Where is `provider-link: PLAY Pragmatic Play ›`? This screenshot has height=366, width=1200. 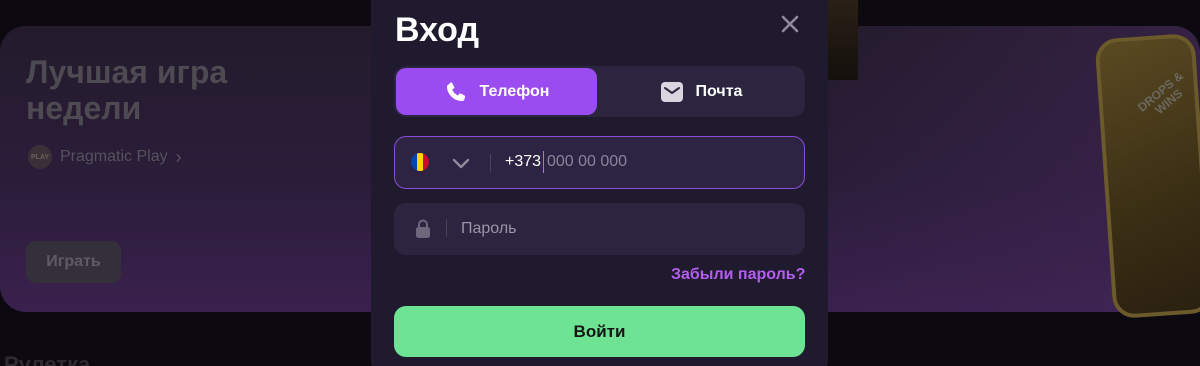 provider-link: PLAY Pragmatic Play › is located at coordinates (105, 157).